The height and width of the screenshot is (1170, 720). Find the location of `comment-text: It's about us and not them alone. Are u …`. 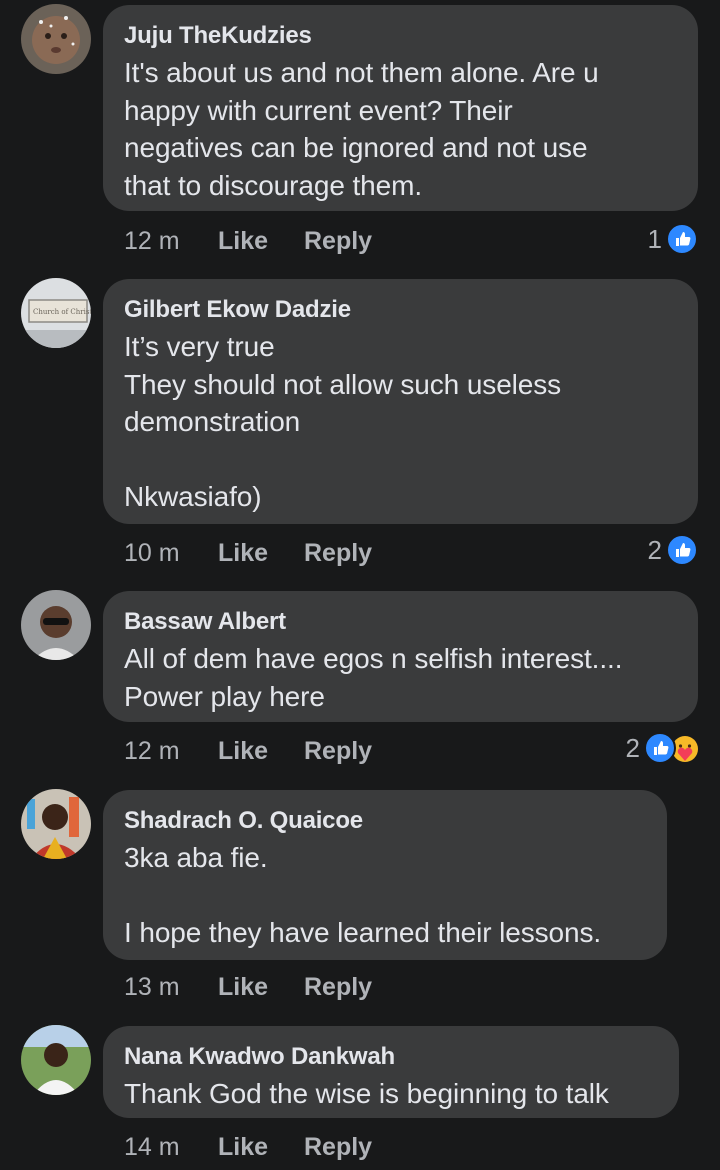

comment-text: It's about us and not them alone. Are u … is located at coordinates (361, 129).